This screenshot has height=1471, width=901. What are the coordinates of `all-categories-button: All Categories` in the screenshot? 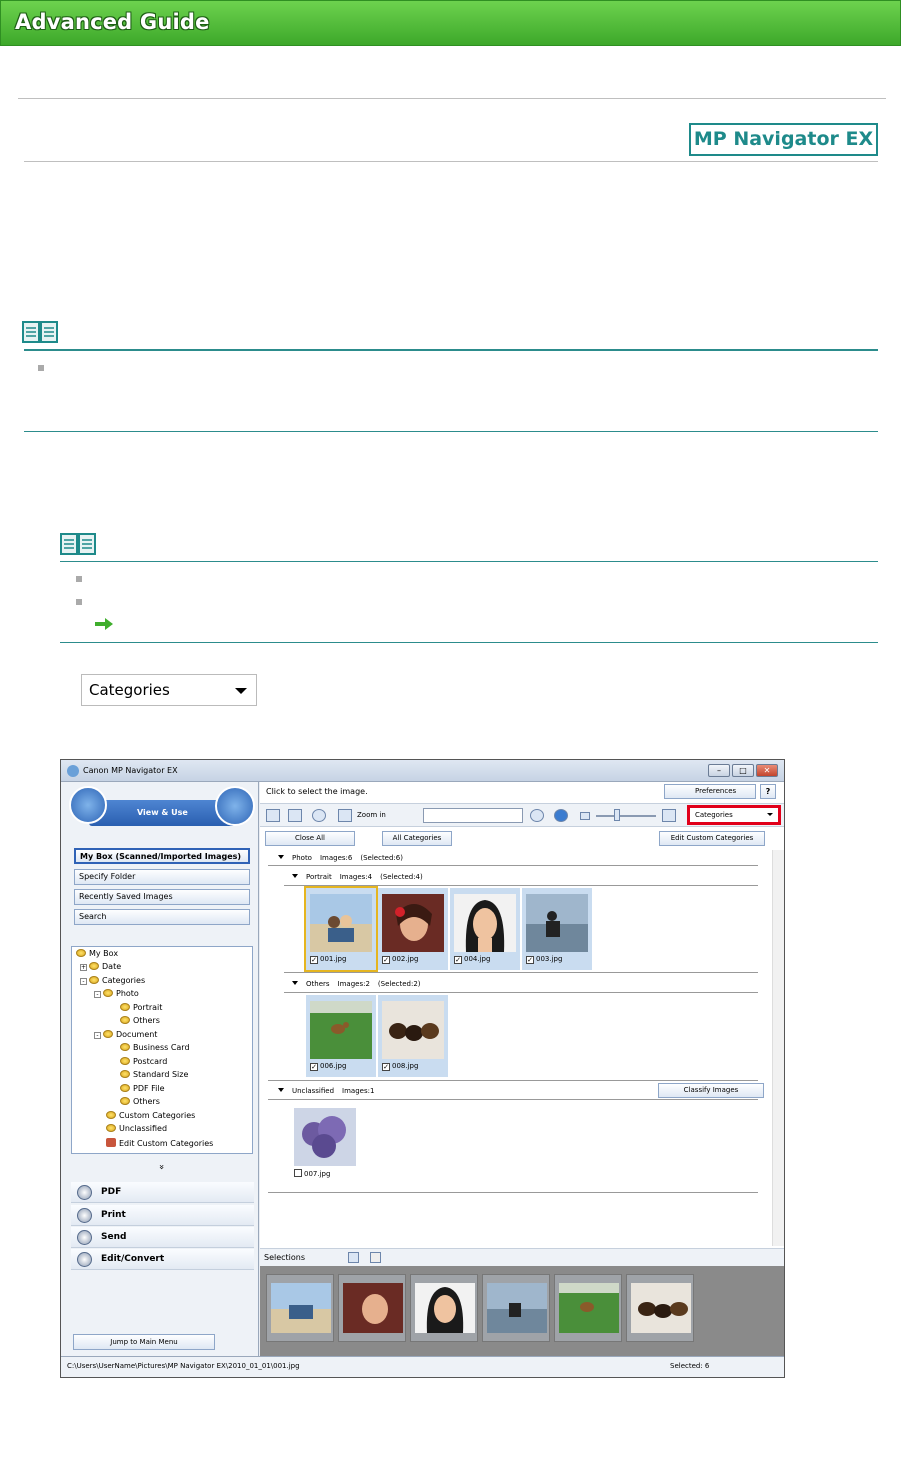 It's located at (417, 838).